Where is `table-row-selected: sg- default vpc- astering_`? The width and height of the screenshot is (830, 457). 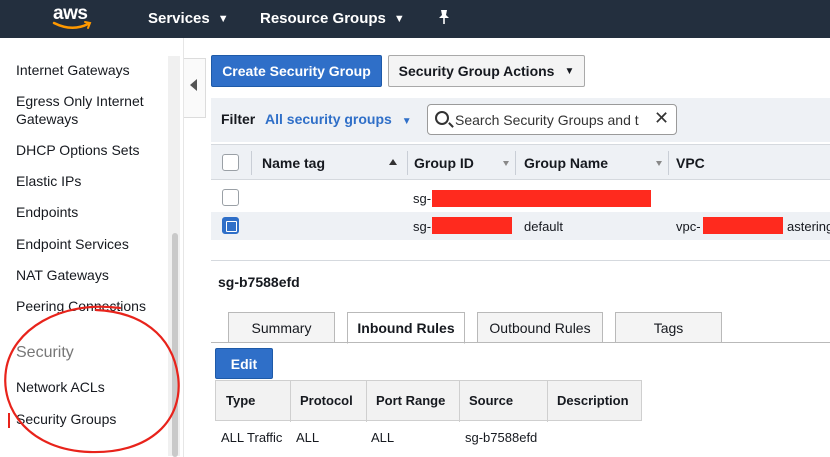
table-row-selected: sg- default vpc- astering_ is located at coordinates (520, 226).